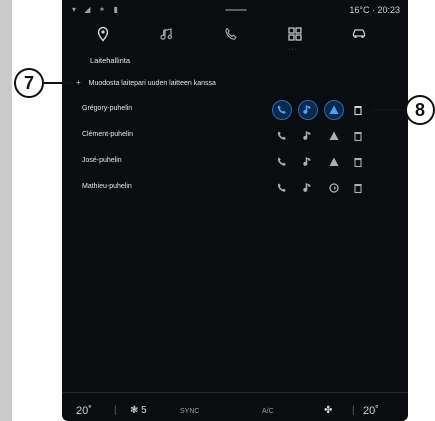 The image size is (435, 421). Describe the element at coordinates (84, 411) in the screenshot. I see `driver-temperature: 20˚` at that location.